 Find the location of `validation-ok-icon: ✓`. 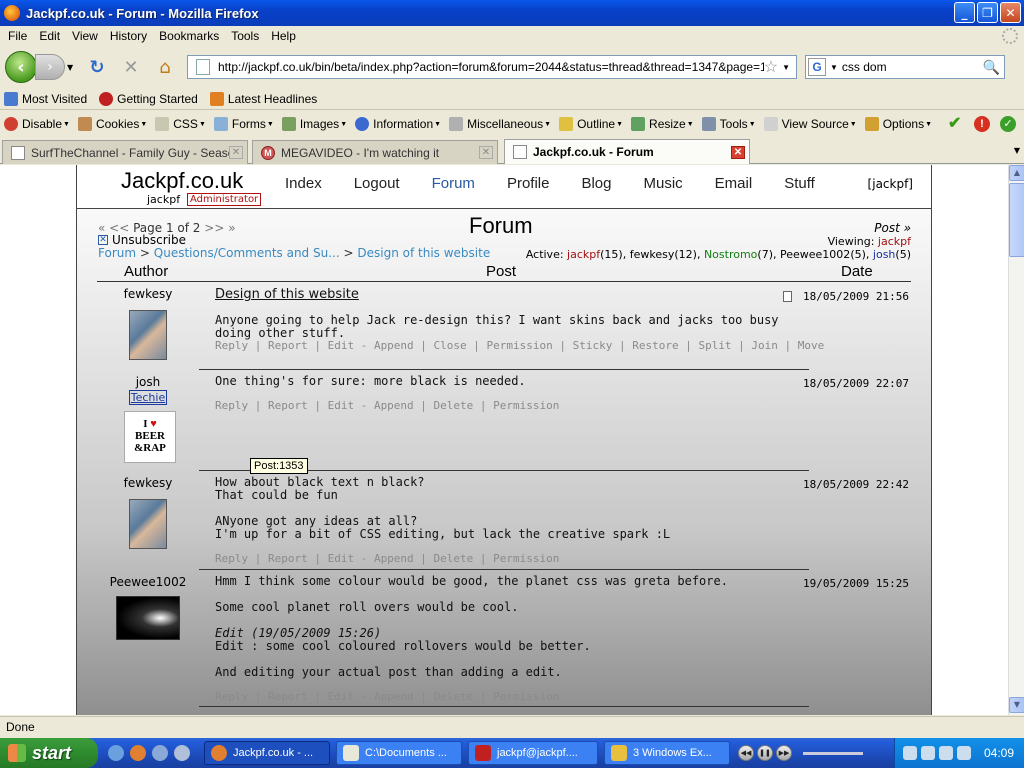

validation-ok-icon: ✓ is located at coordinates (1008, 124).